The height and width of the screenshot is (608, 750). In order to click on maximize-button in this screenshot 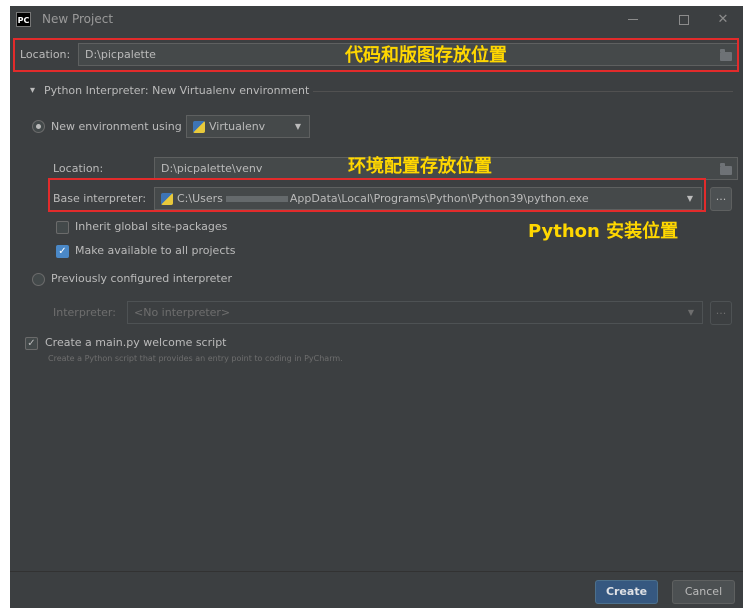, I will do `click(684, 20)`.